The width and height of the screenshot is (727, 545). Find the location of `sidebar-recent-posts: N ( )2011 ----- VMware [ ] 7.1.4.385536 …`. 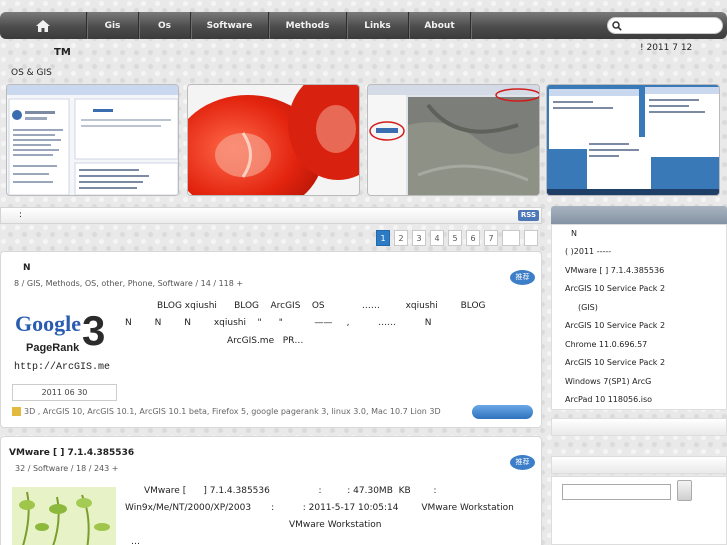

sidebar-recent-posts: N ( )2011 ----- VMware [ ] 7.1.4.385536 … is located at coordinates (639, 317).